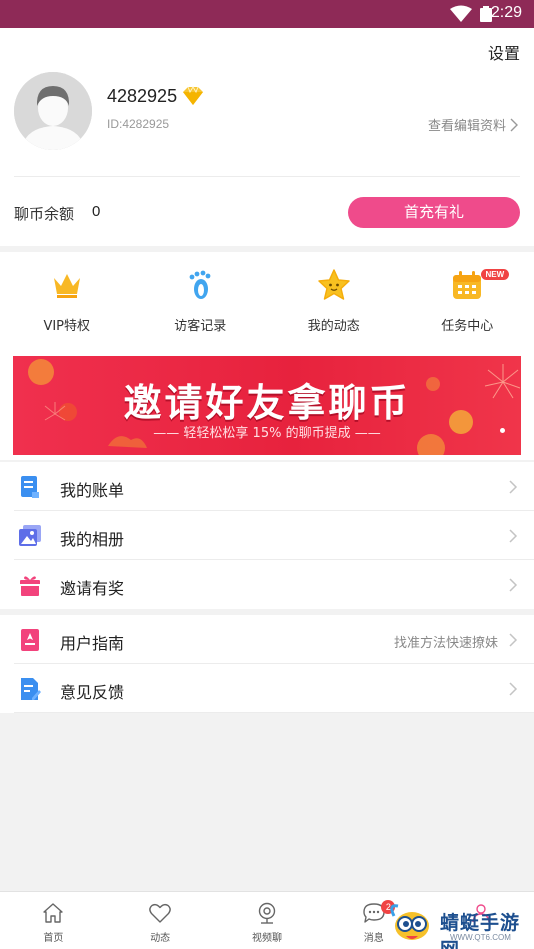  Describe the element at coordinates (334, 284) in the screenshot. I see `star-icon` at that location.